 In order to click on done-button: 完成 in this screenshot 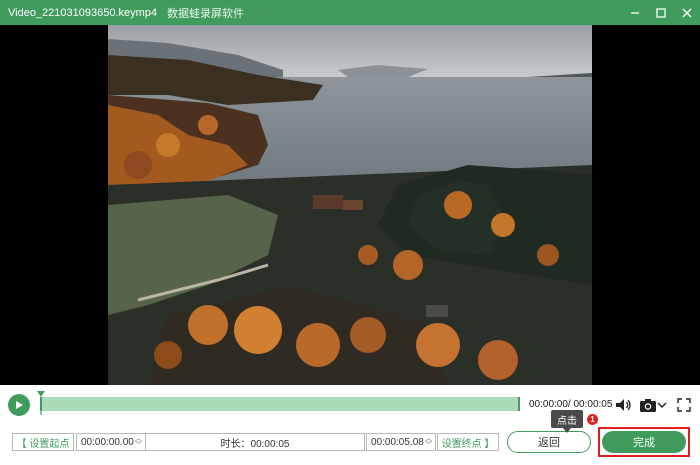, I will do `click(644, 442)`.